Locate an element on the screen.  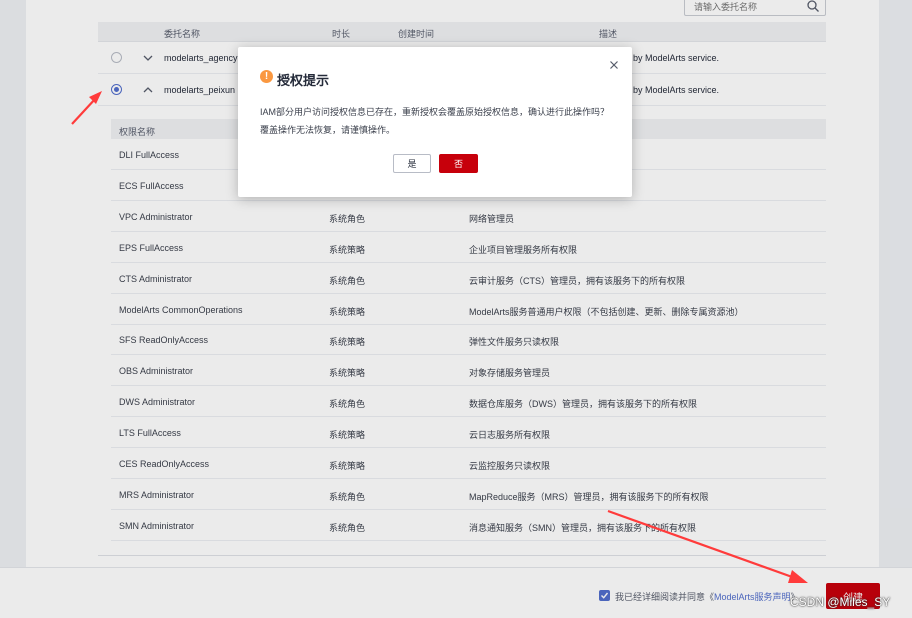
watermark: CSDN @Miles_SY is located at coordinates (840, 602).